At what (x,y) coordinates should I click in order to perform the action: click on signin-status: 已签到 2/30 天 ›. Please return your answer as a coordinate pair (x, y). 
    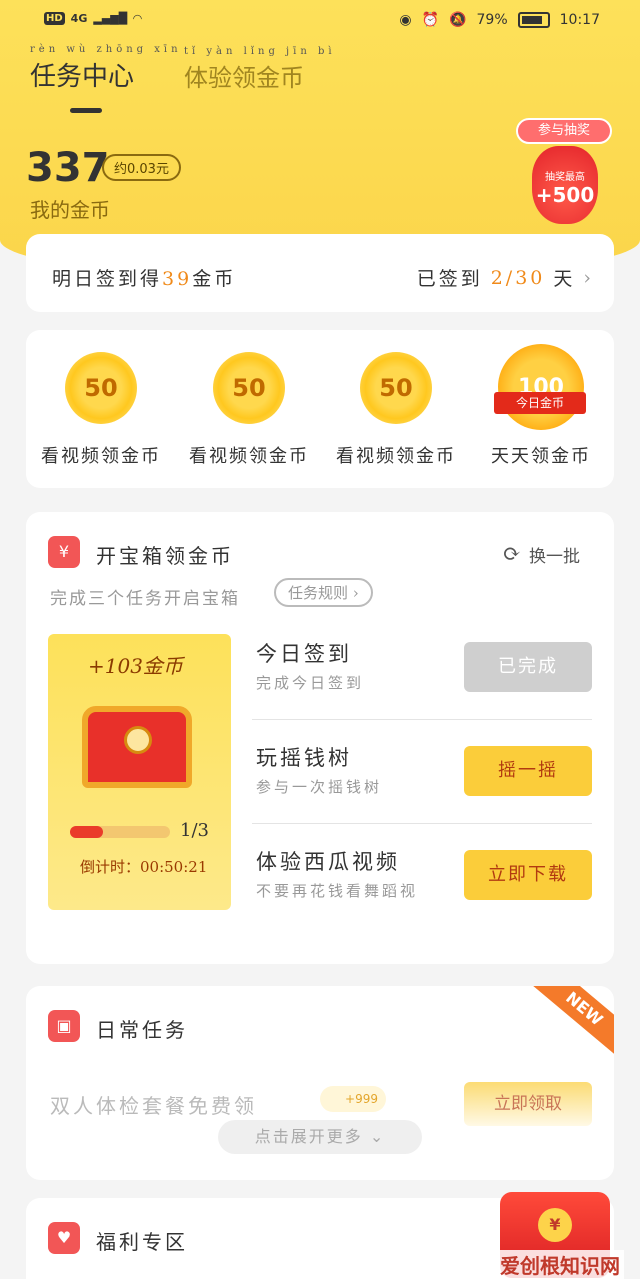
    Looking at the image, I should click on (505, 277).